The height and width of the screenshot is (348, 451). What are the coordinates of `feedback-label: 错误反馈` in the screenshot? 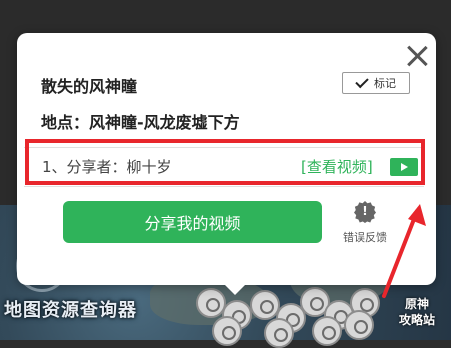 It's located at (365, 237).